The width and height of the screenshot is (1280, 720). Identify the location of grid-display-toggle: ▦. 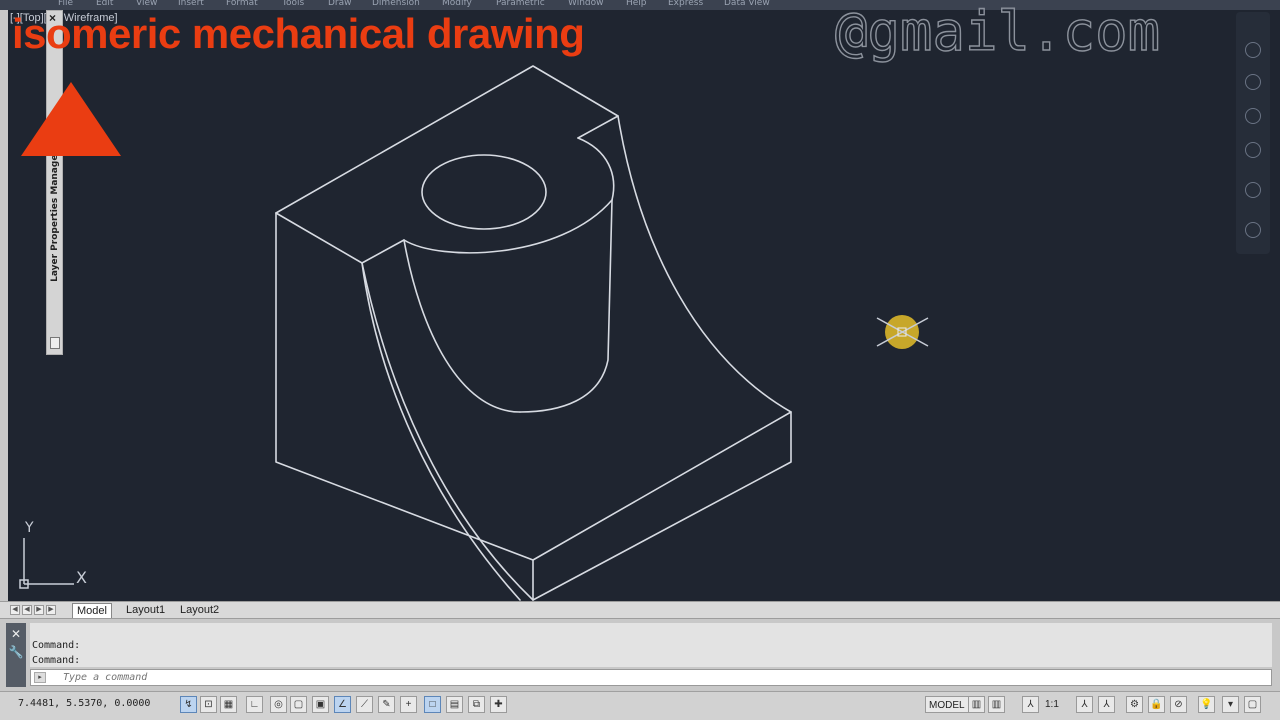
(228, 704).